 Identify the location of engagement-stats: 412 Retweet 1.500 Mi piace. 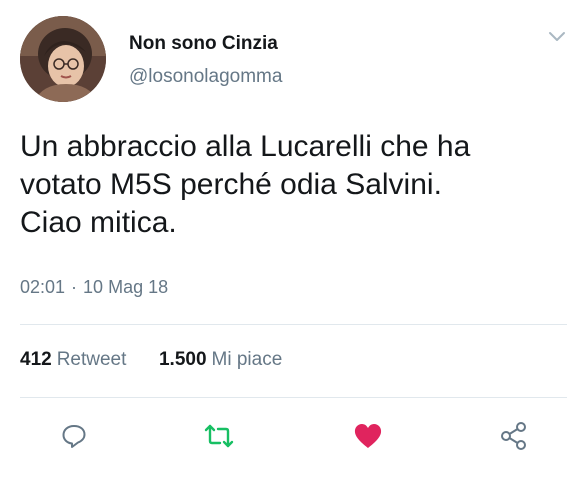
(151, 360).